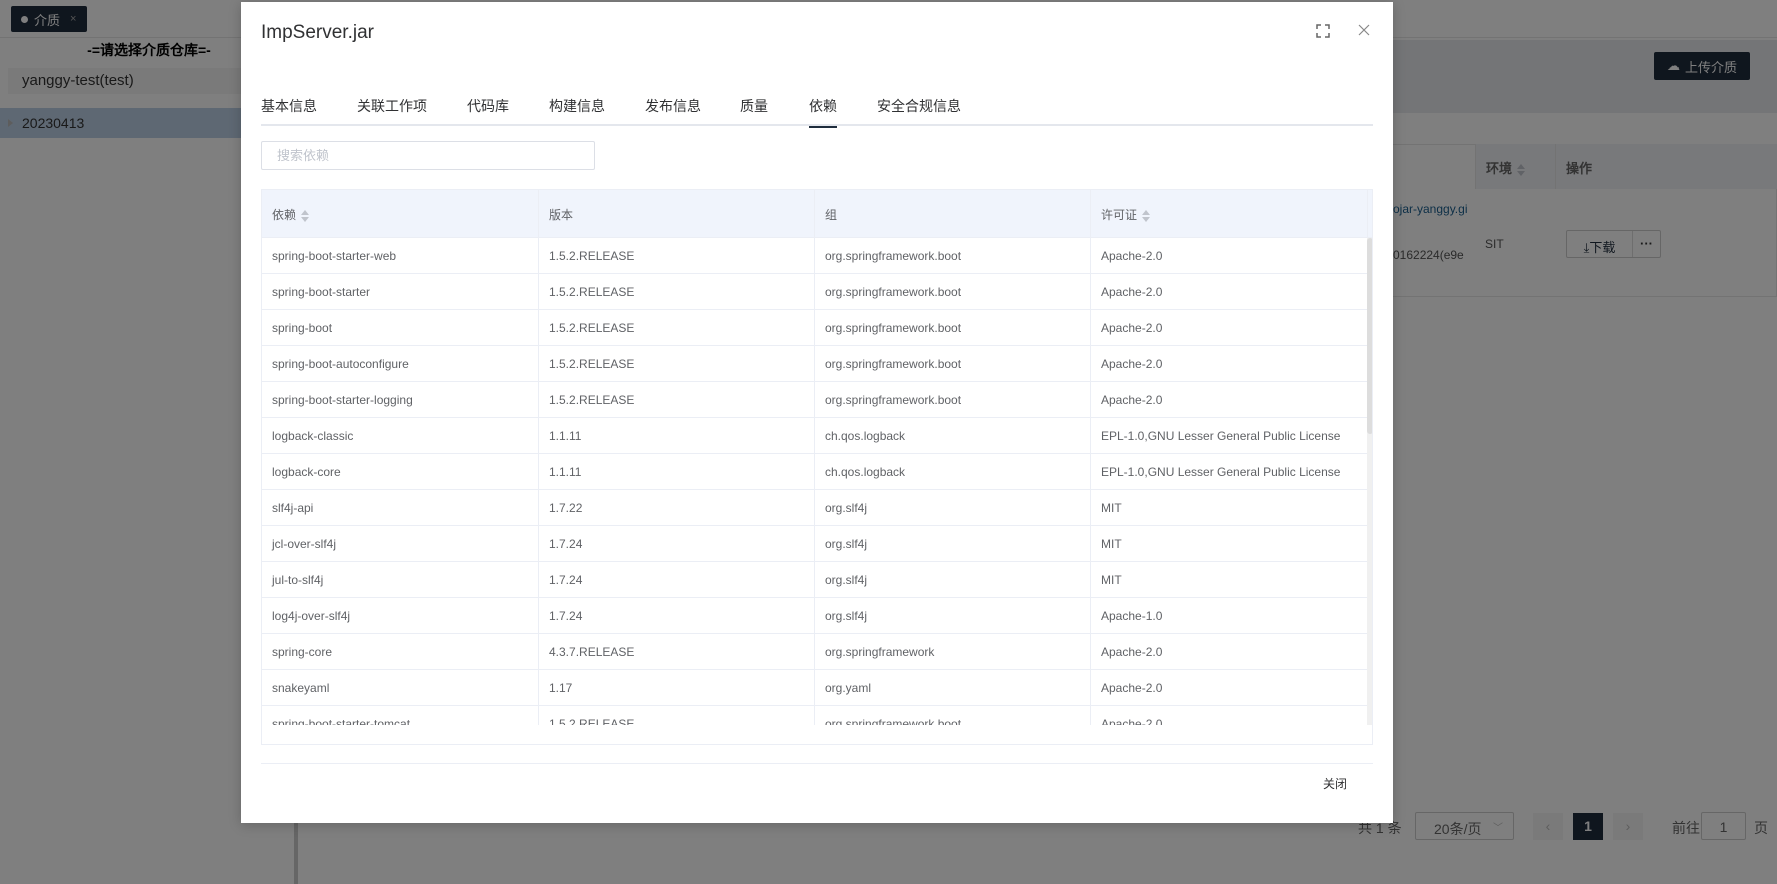 This screenshot has height=884, width=1777. What do you see at coordinates (1229, 213) in the screenshot?
I see `col-license: 许可证` at bounding box center [1229, 213].